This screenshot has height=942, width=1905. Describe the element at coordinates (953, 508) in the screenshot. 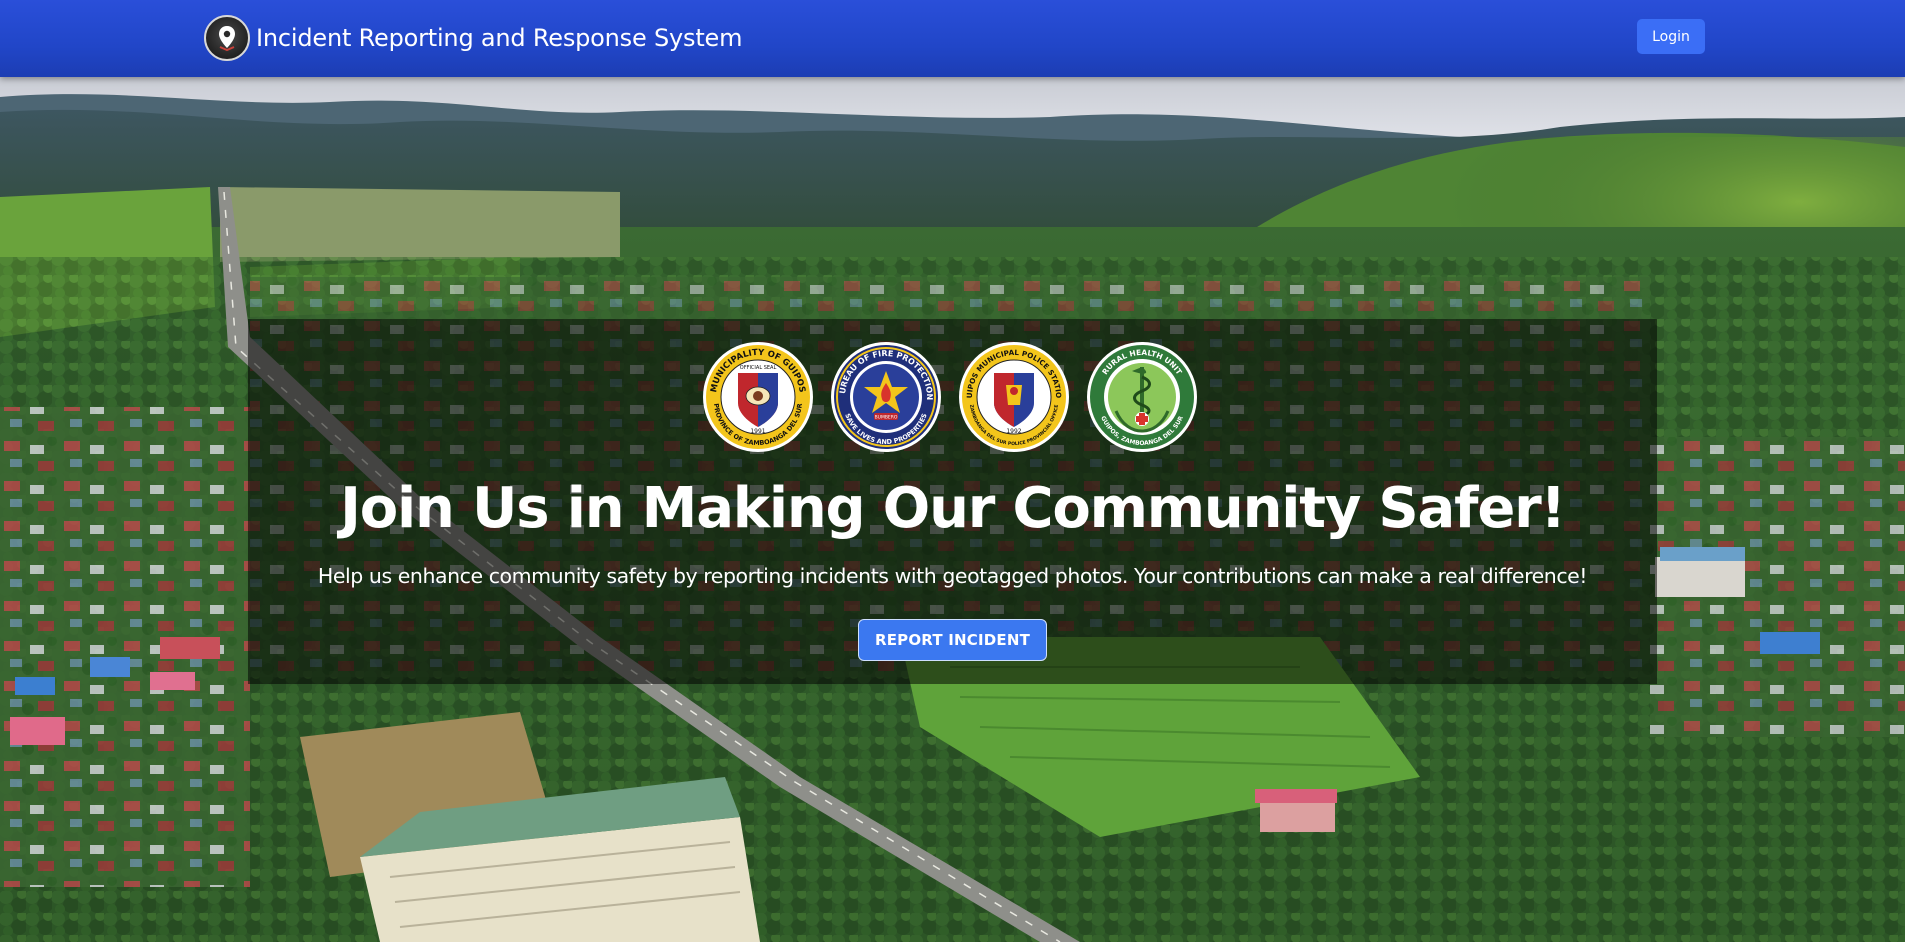

I see `hero-title: Join Us in Making Our Community Safer!` at that location.